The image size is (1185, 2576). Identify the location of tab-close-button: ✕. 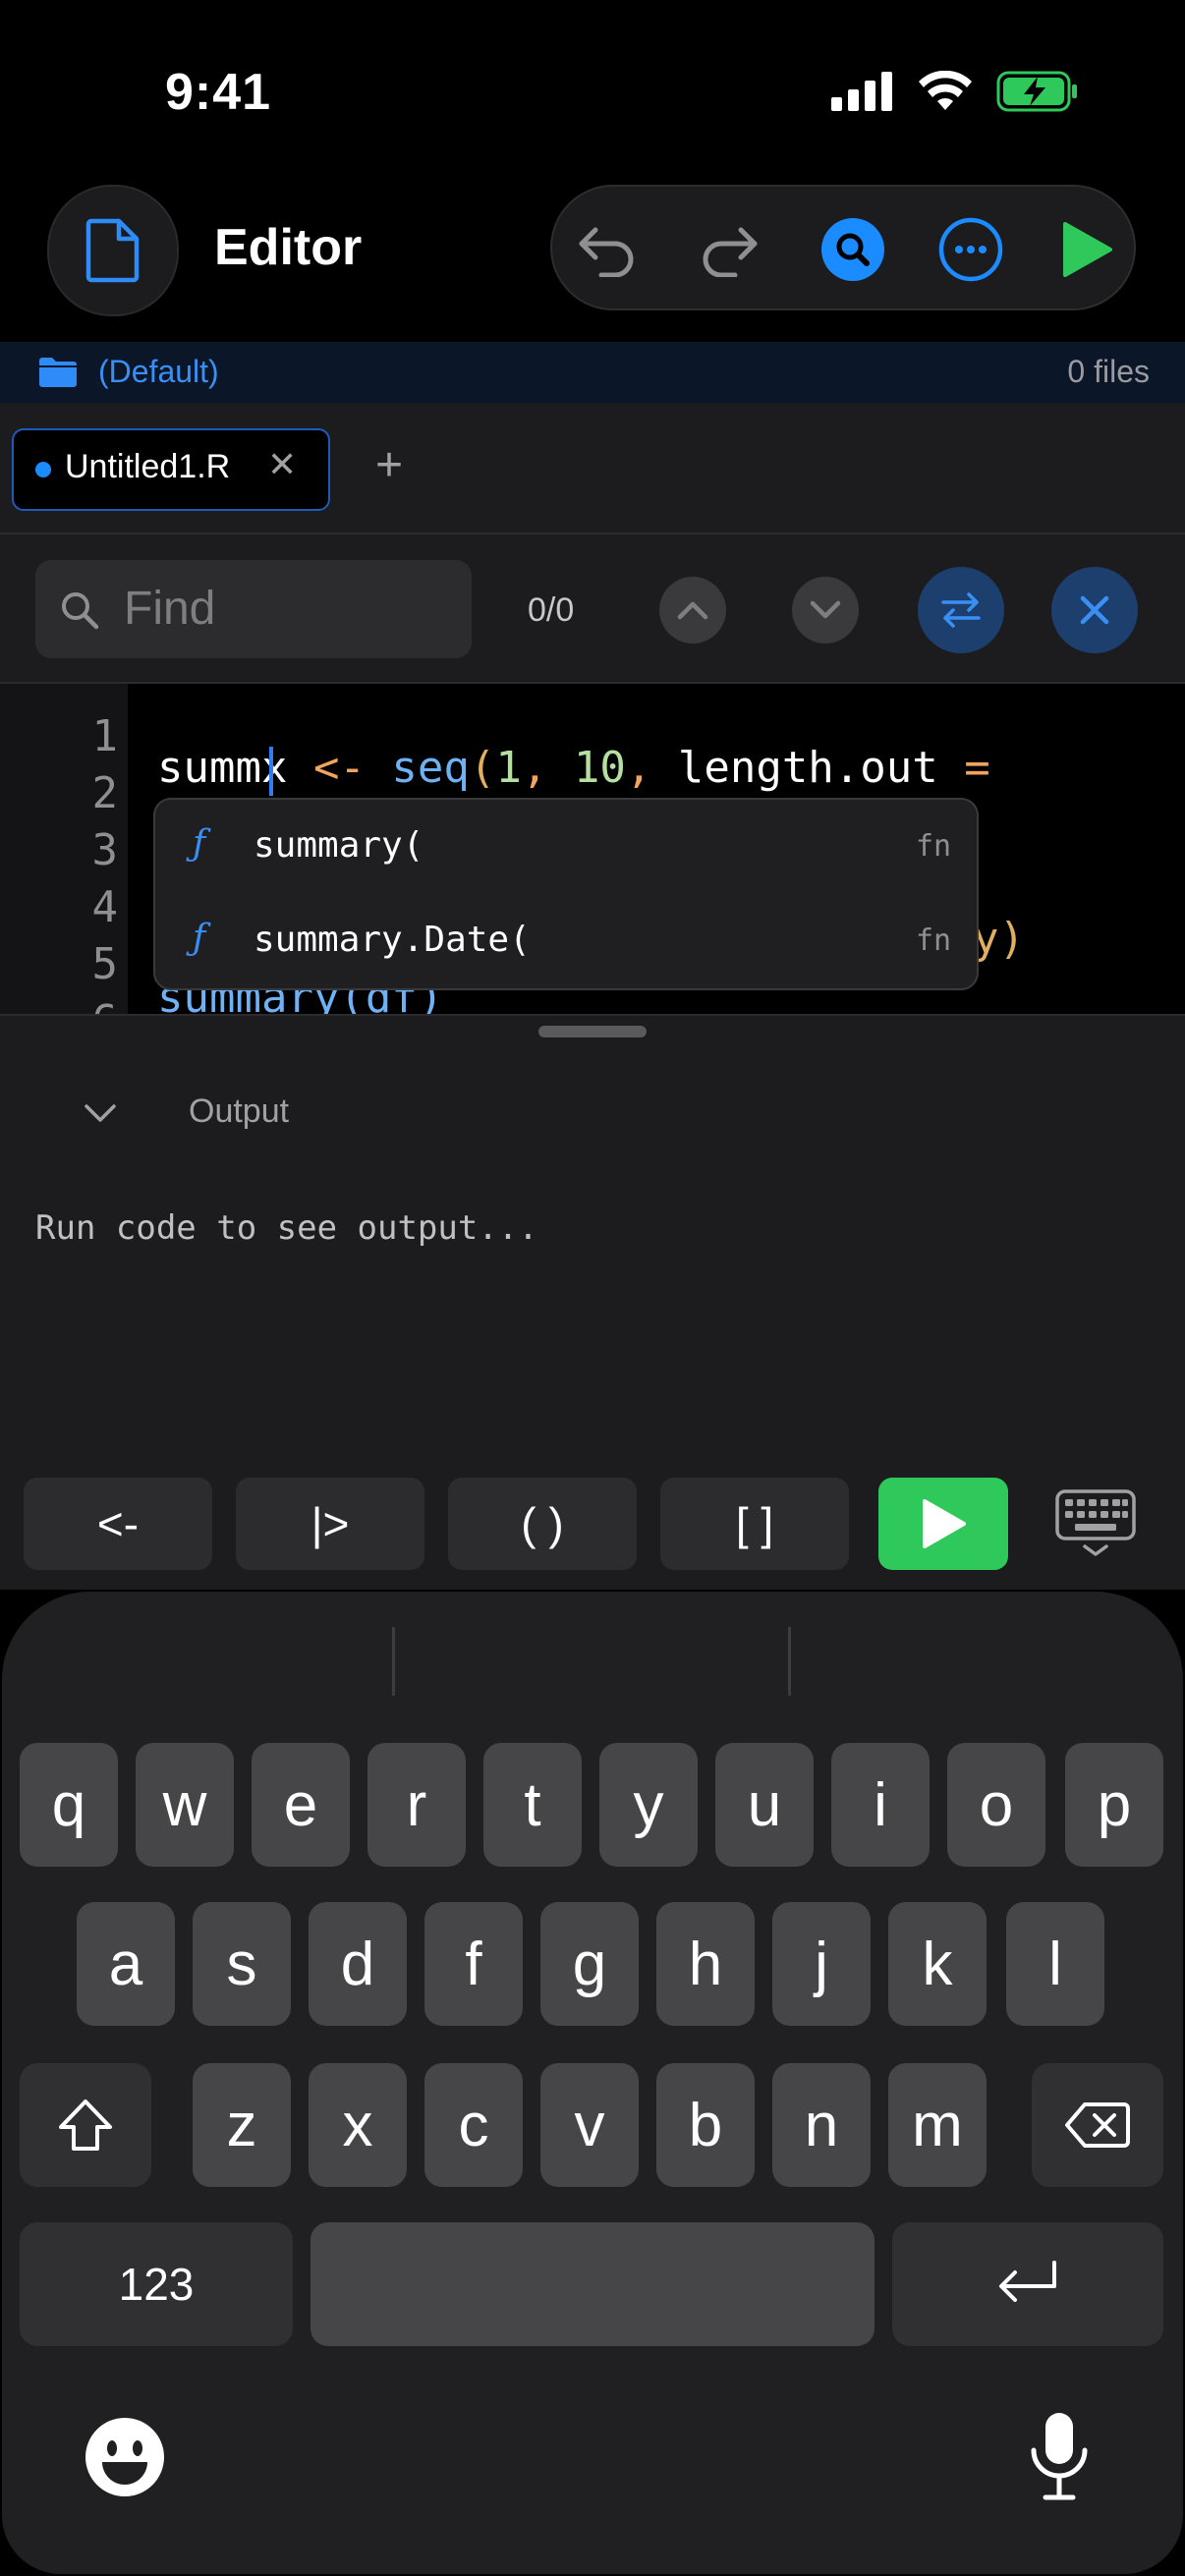
(282, 464).